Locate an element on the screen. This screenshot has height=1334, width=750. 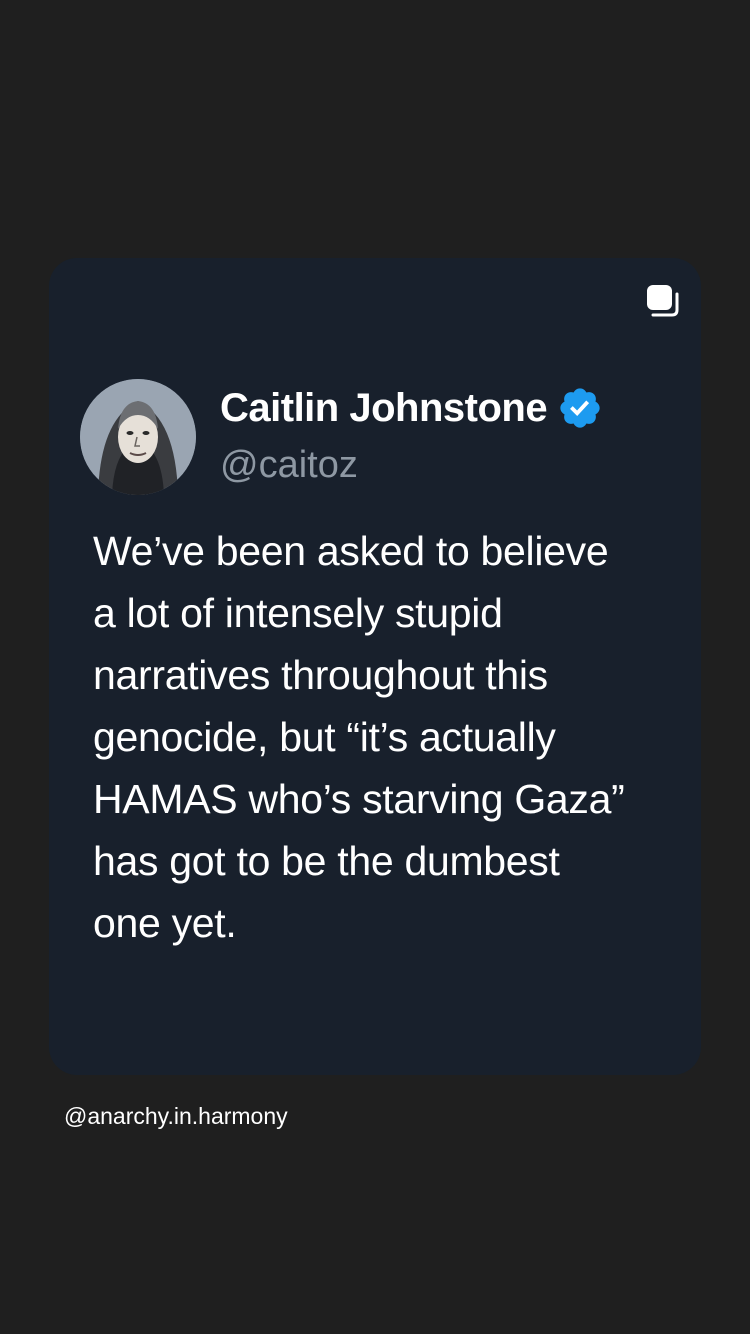
author-name-row: Caitlin Johnstone is located at coordinates (411, 408).